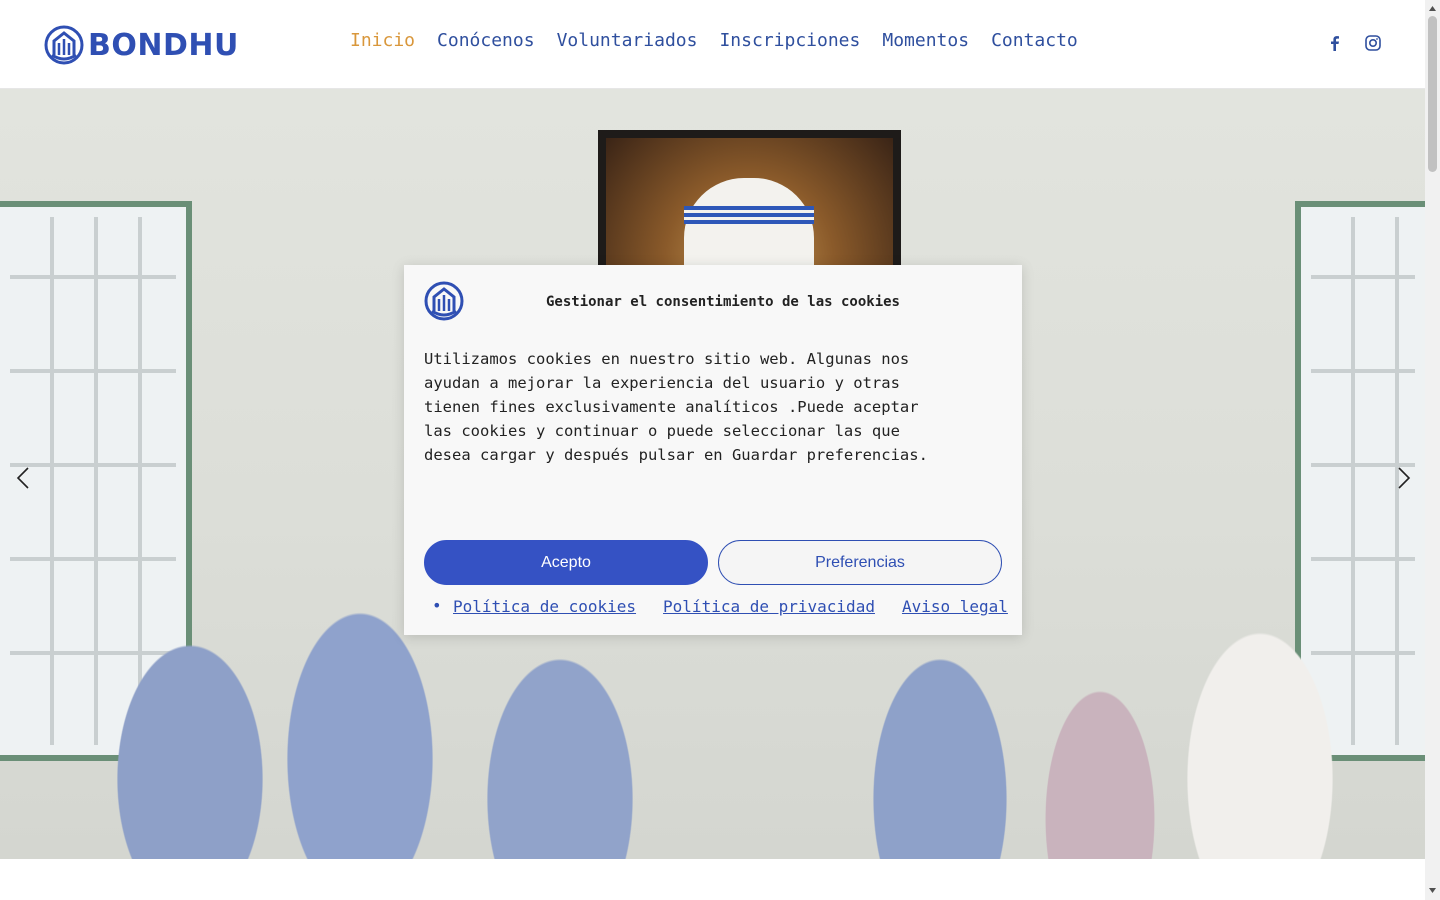  I want to click on brand-logo: BONDHU, so click(141, 45).